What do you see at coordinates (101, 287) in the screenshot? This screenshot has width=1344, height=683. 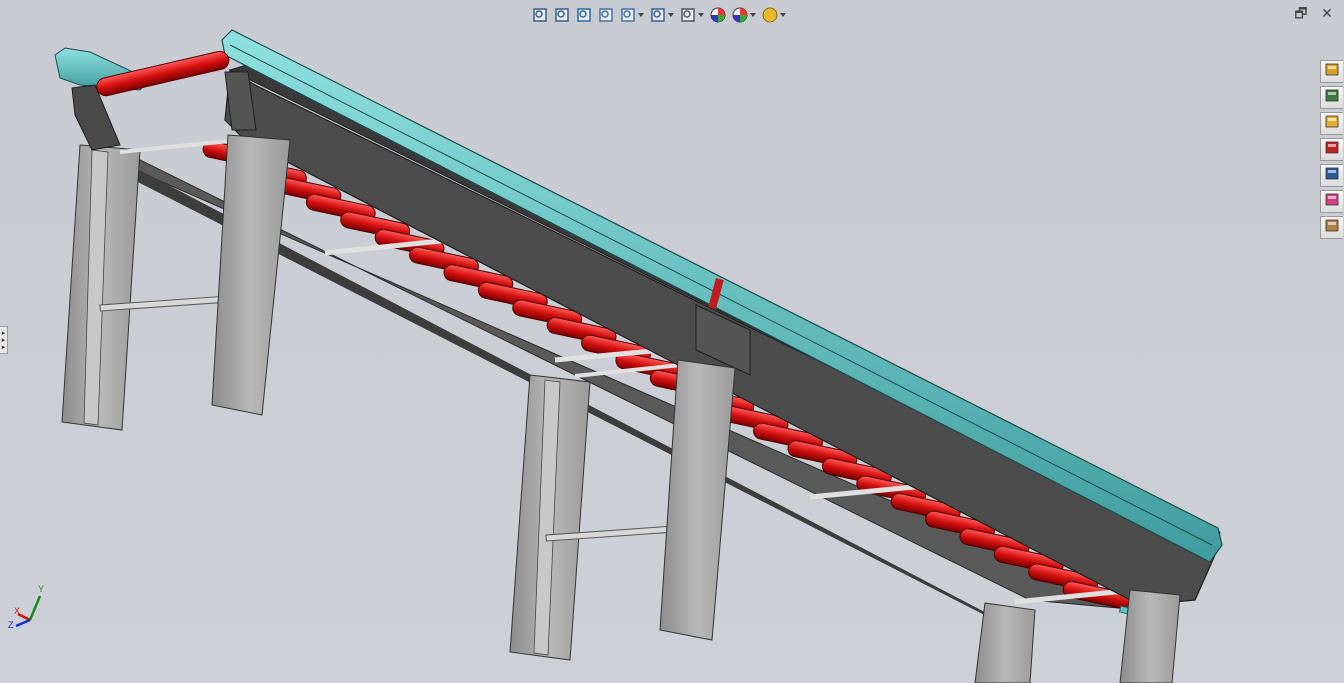 I see `leg-rear-left` at bounding box center [101, 287].